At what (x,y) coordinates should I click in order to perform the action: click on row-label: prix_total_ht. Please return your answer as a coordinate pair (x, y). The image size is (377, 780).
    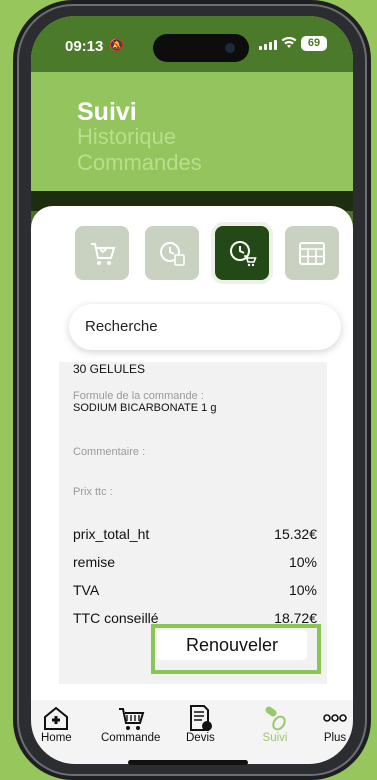
    Looking at the image, I should click on (111, 534).